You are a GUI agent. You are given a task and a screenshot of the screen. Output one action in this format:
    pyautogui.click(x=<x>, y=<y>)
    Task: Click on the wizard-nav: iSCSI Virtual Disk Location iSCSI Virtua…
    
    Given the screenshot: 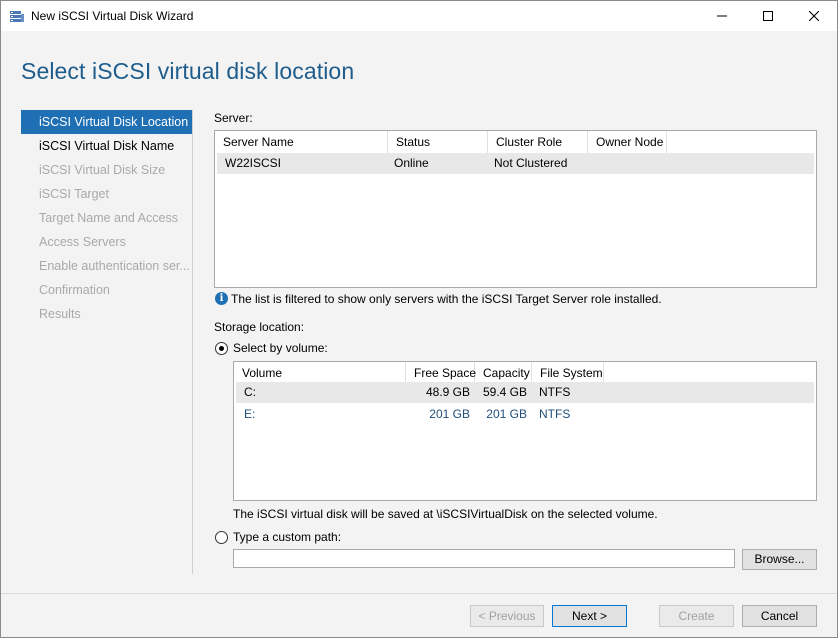 What is the action you would take?
    pyautogui.click(x=107, y=342)
    